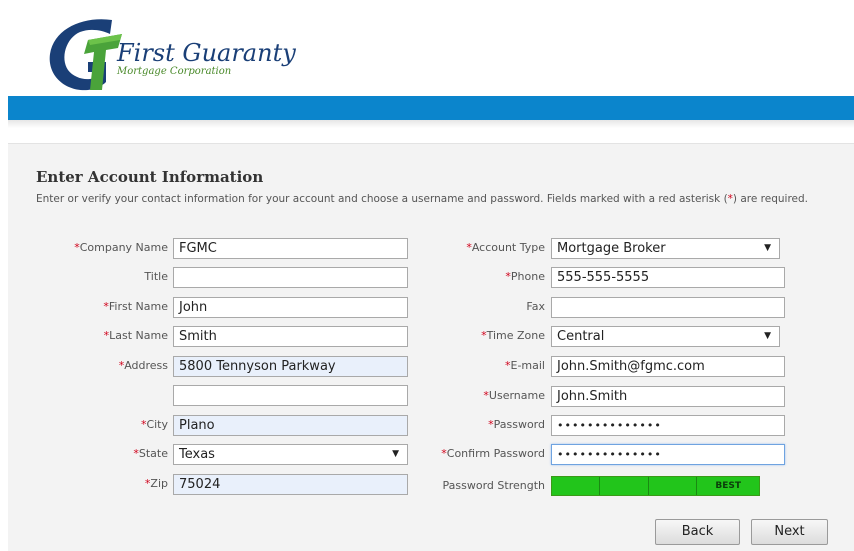 The width and height of the screenshot is (854, 551). What do you see at coordinates (431, 108) in the screenshot?
I see `header-blue-bar` at bounding box center [431, 108].